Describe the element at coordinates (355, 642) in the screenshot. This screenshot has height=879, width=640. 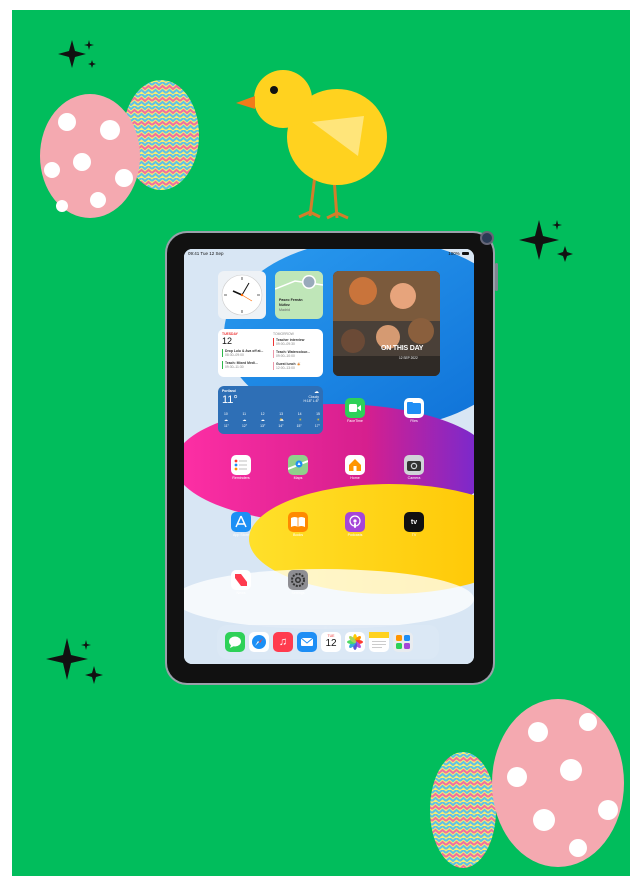
I see `photos-icon` at that location.